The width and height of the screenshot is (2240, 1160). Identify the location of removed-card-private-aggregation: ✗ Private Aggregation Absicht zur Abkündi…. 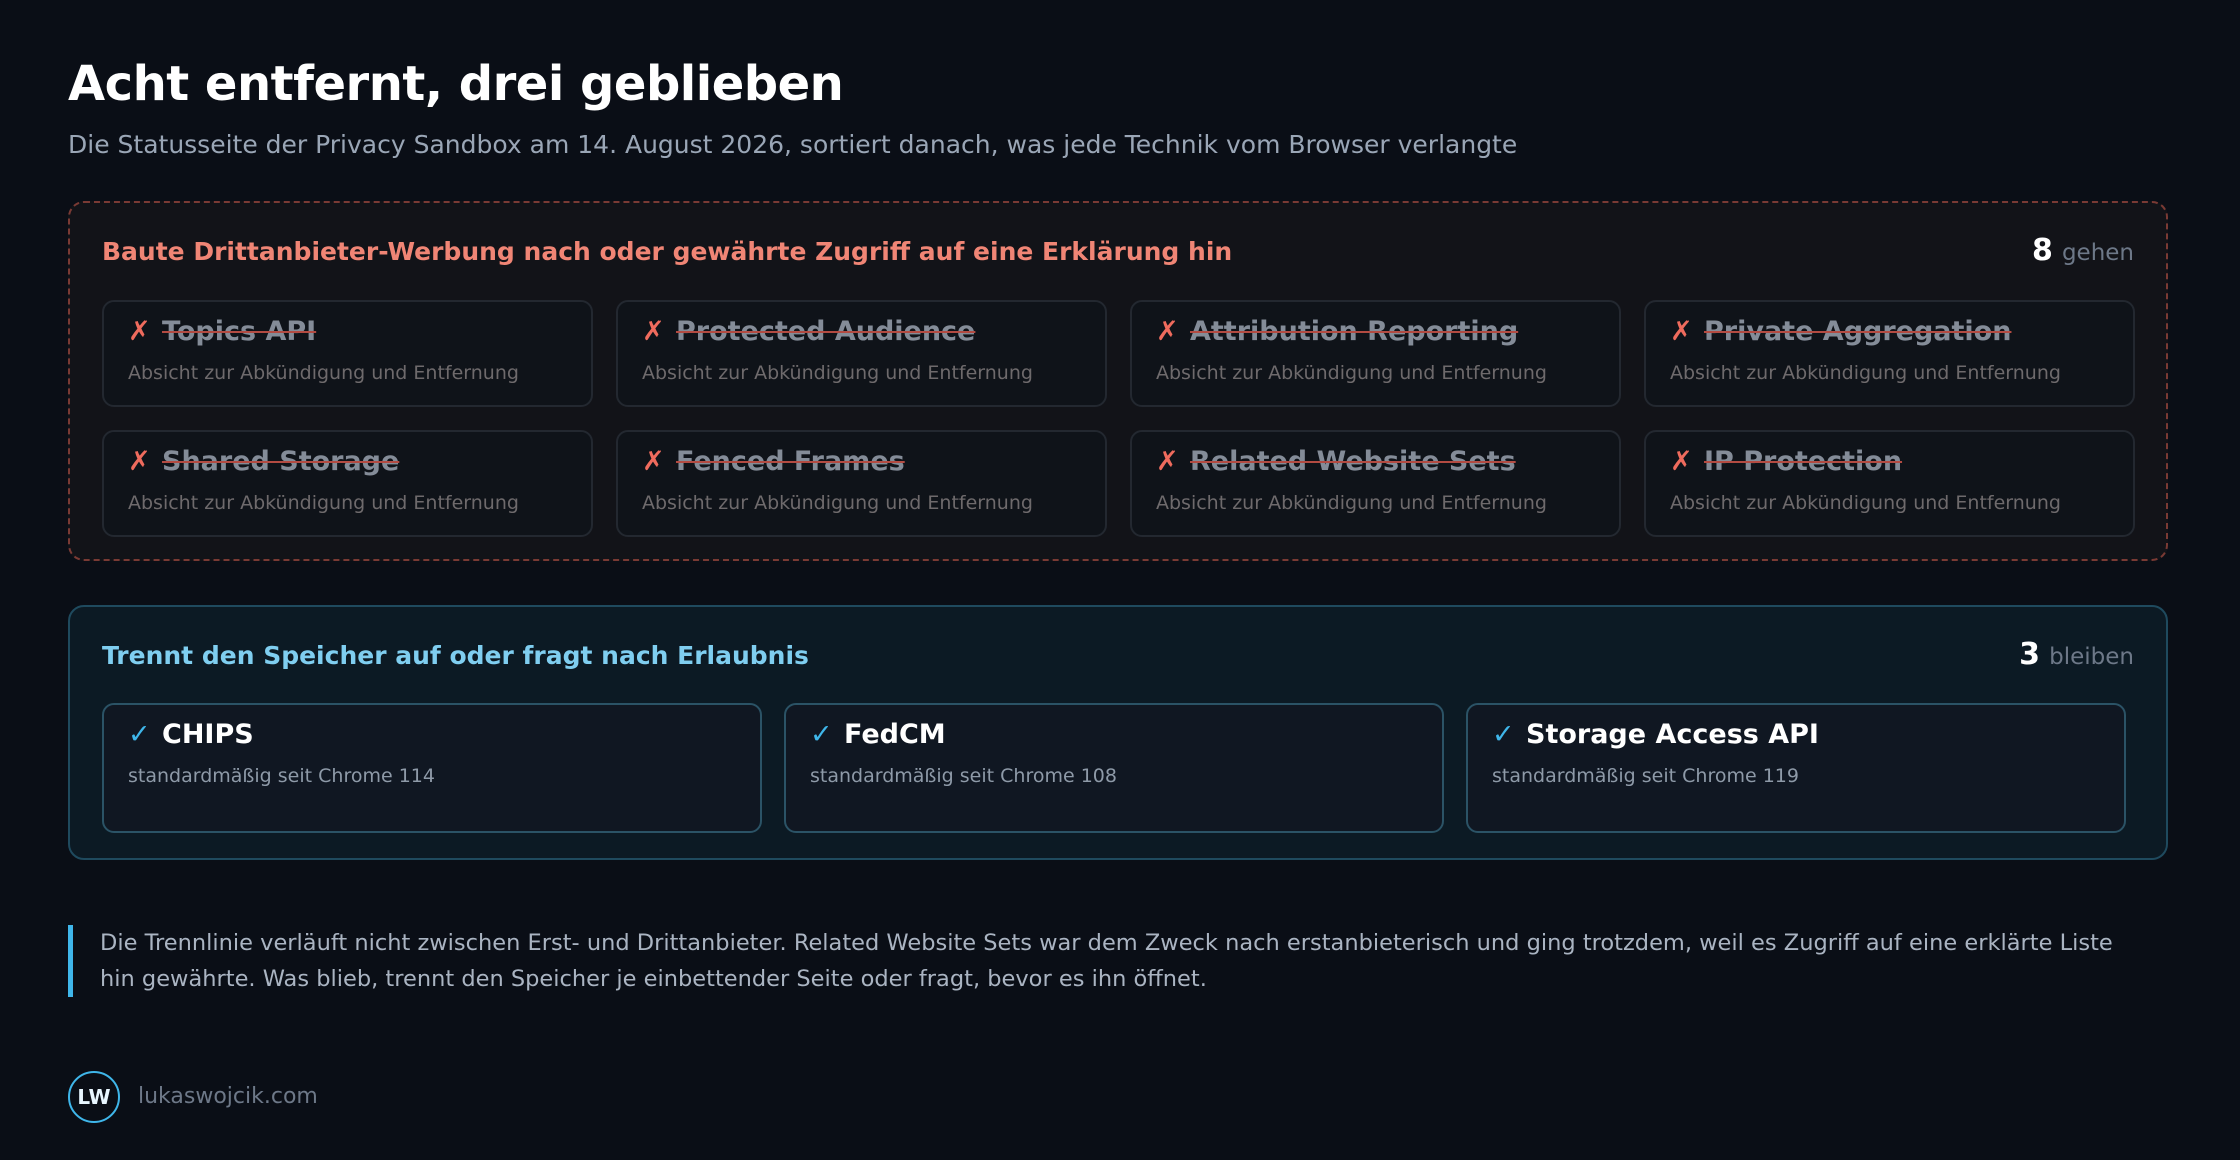
(1889, 353).